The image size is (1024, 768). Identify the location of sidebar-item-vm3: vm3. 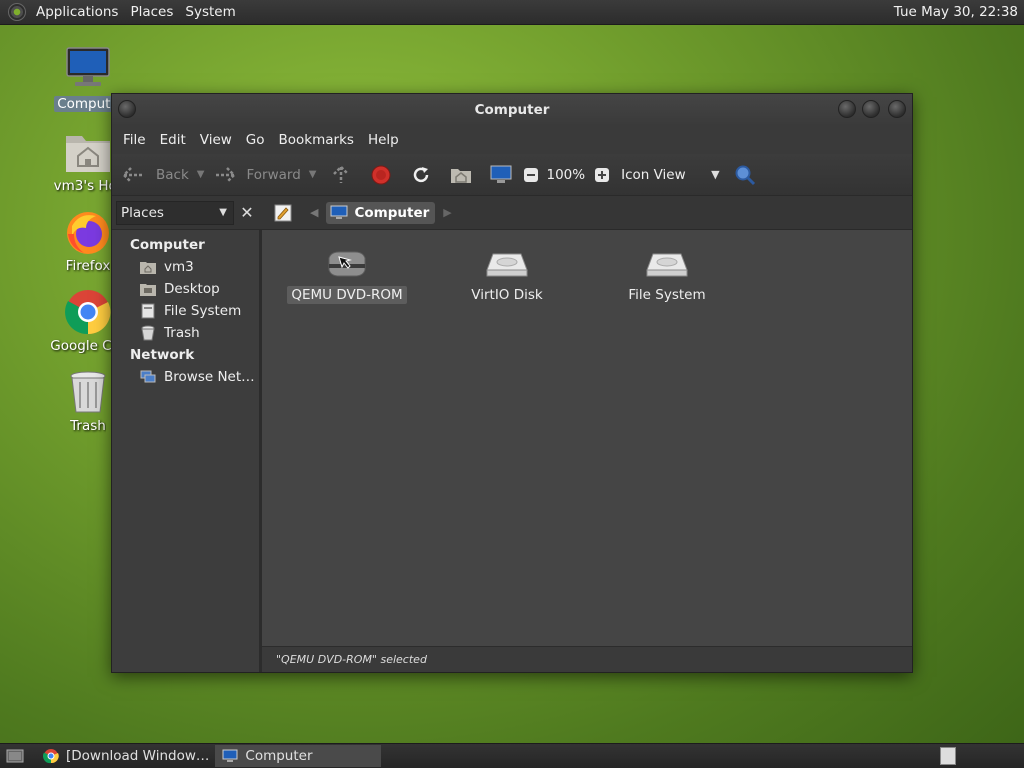
(185, 267).